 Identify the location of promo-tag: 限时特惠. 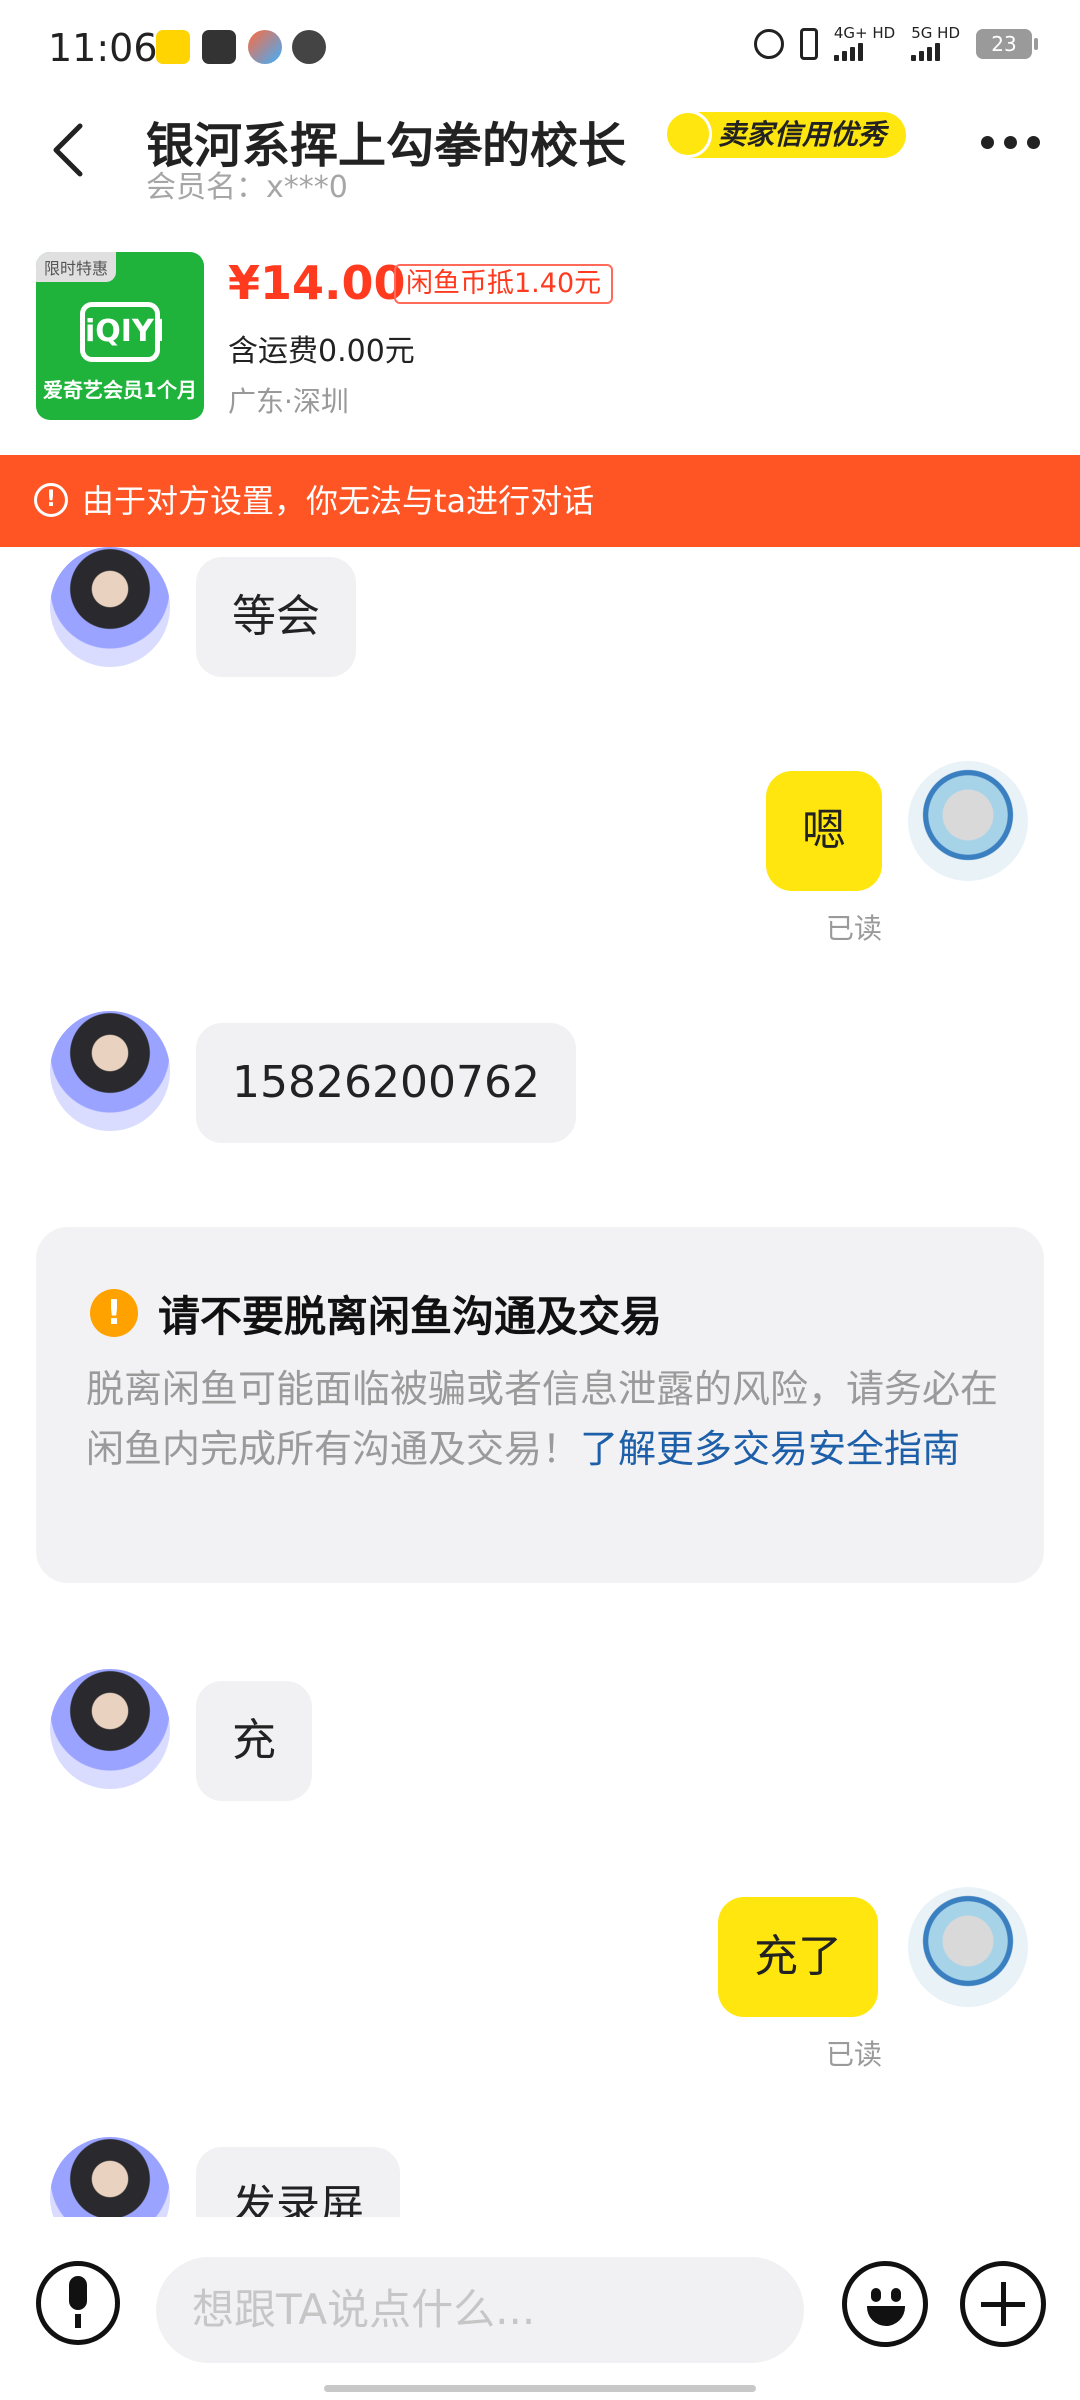
(76, 267).